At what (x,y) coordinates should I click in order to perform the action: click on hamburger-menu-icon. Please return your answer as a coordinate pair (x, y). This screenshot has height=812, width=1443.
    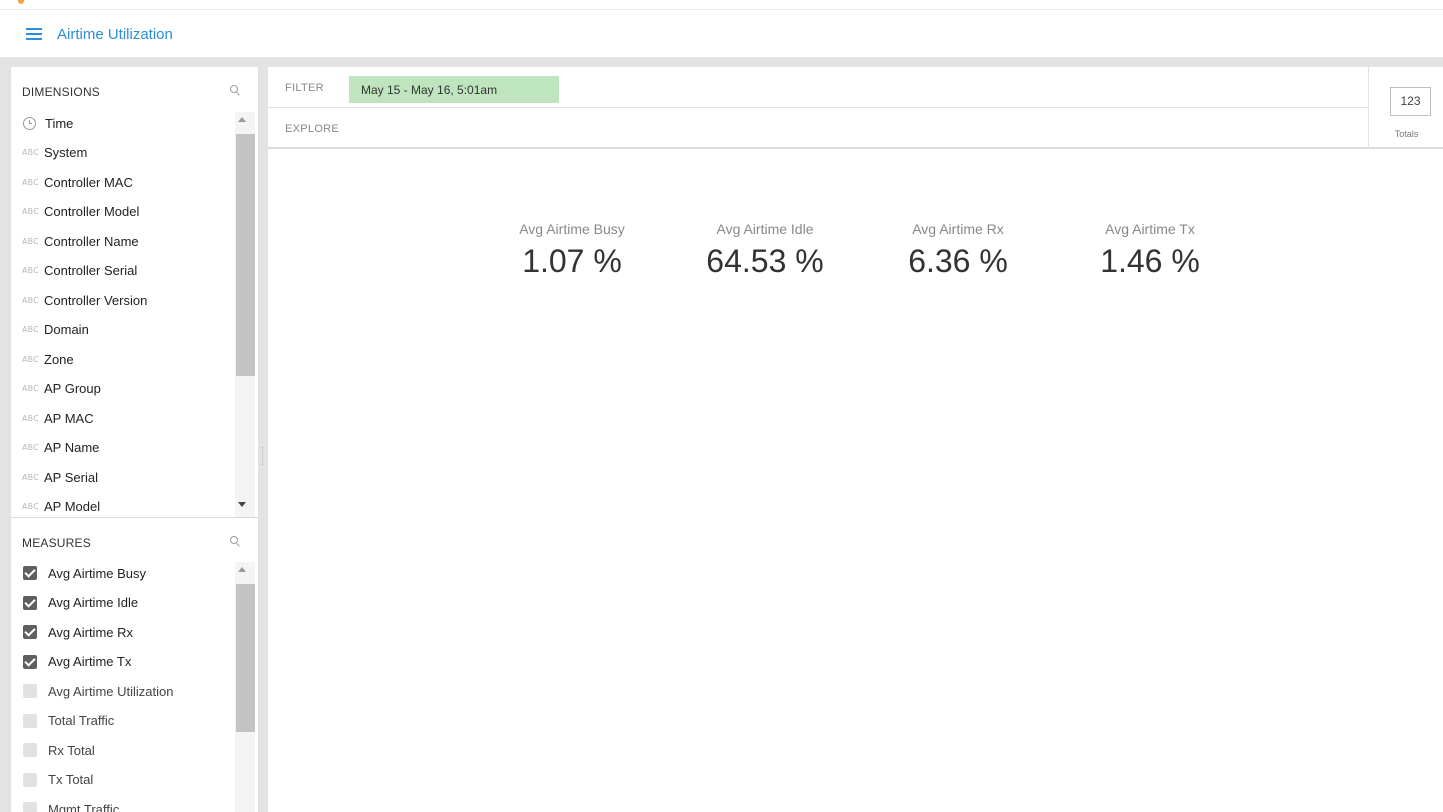
    Looking at the image, I should click on (34, 34).